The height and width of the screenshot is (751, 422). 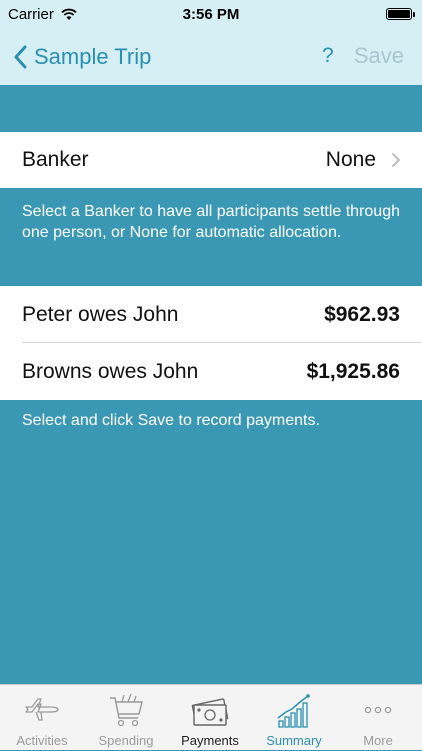 What do you see at coordinates (294, 740) in the screenshot?
I see `tab-label: Summary` at bounding box center [294, 740].